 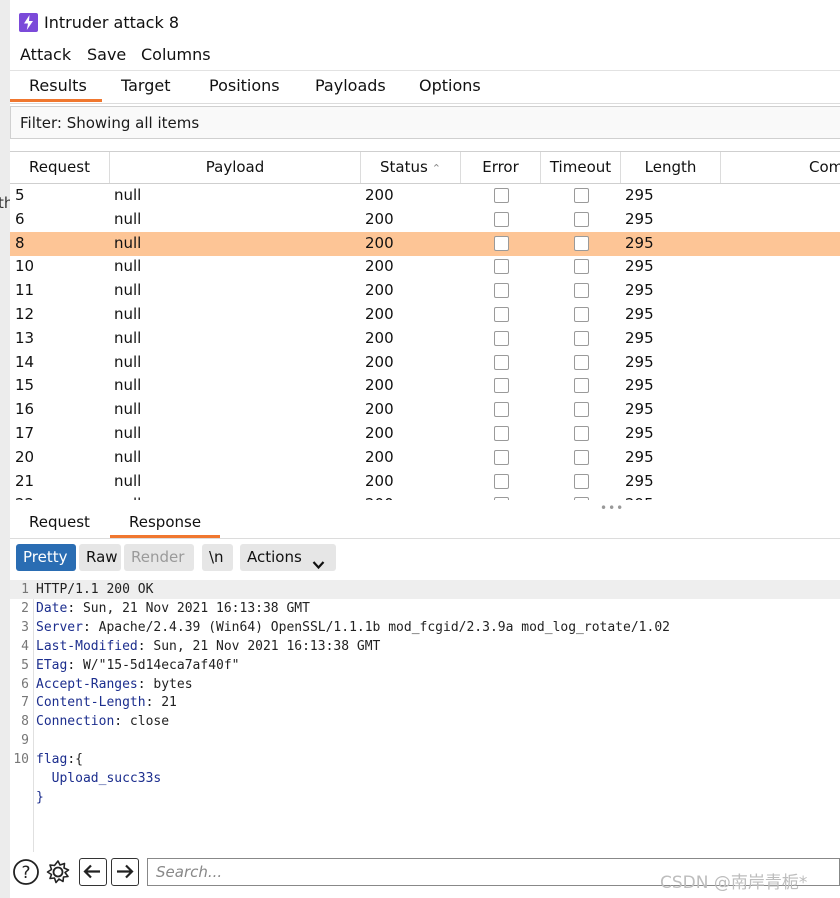 I want to click on column-header-error: Error, so click(x=501, y=167).